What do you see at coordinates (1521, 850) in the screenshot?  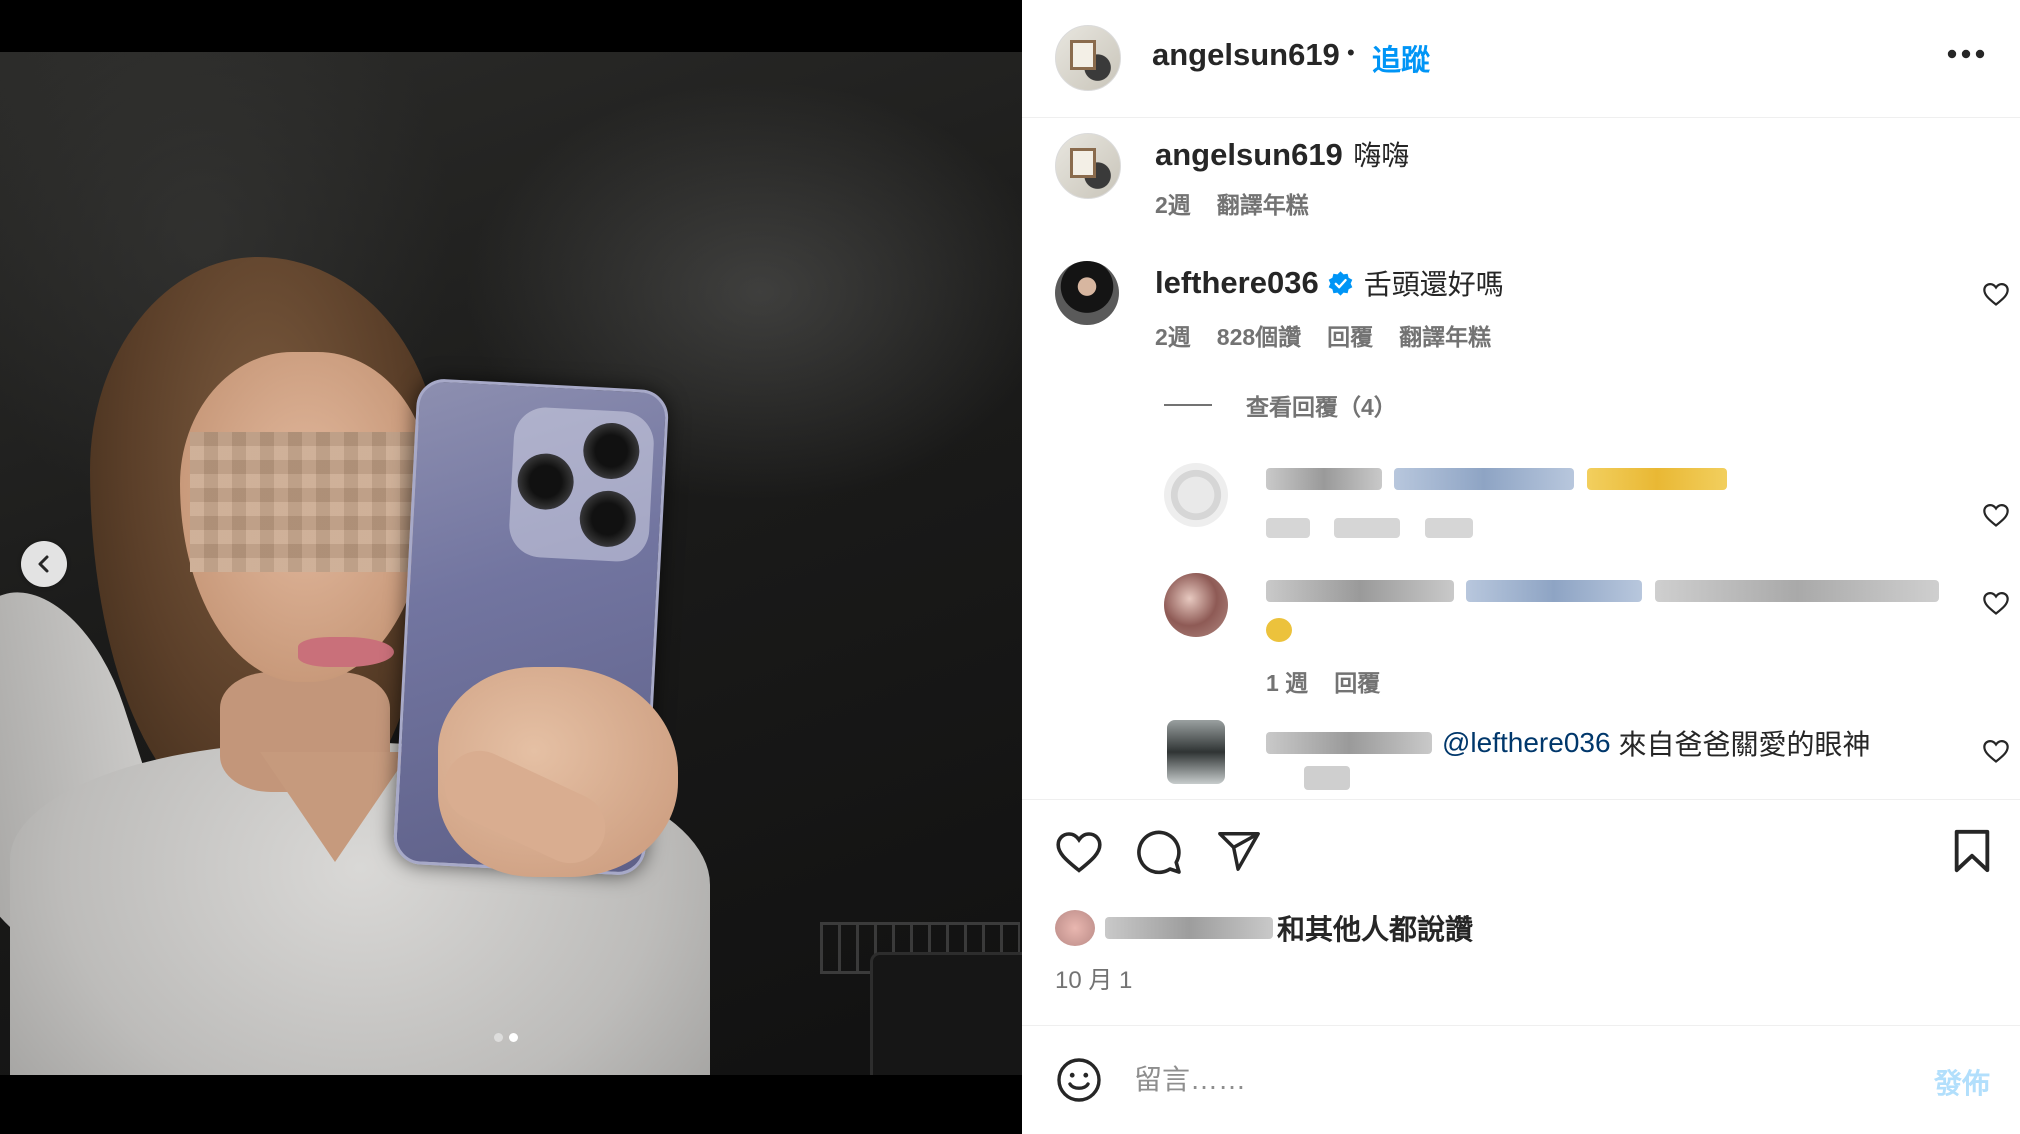 I see `action-bar` at bounding box center [1521, 850].